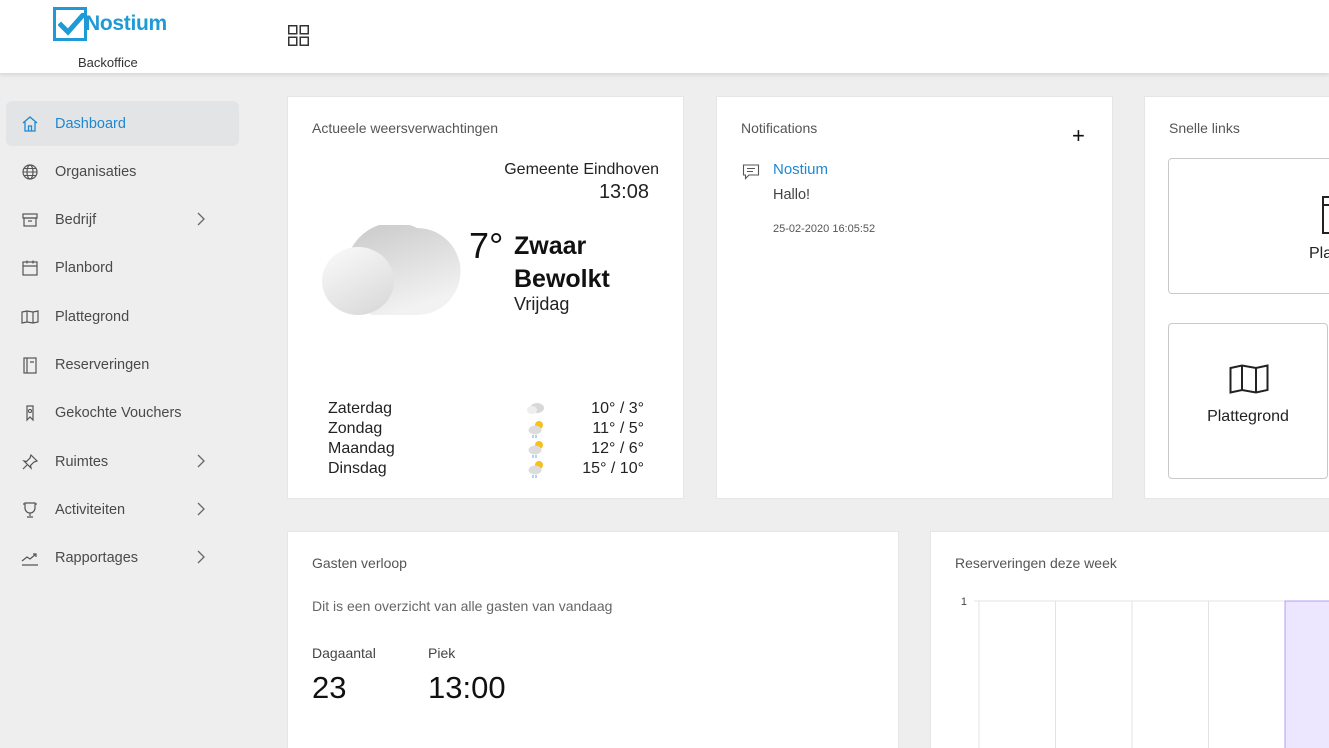  What do you see at coordinates (118, 412) in the screenshot?
I see `sidebar-item-label: Gekochte Vouchers` at bounding box center [118, 412].